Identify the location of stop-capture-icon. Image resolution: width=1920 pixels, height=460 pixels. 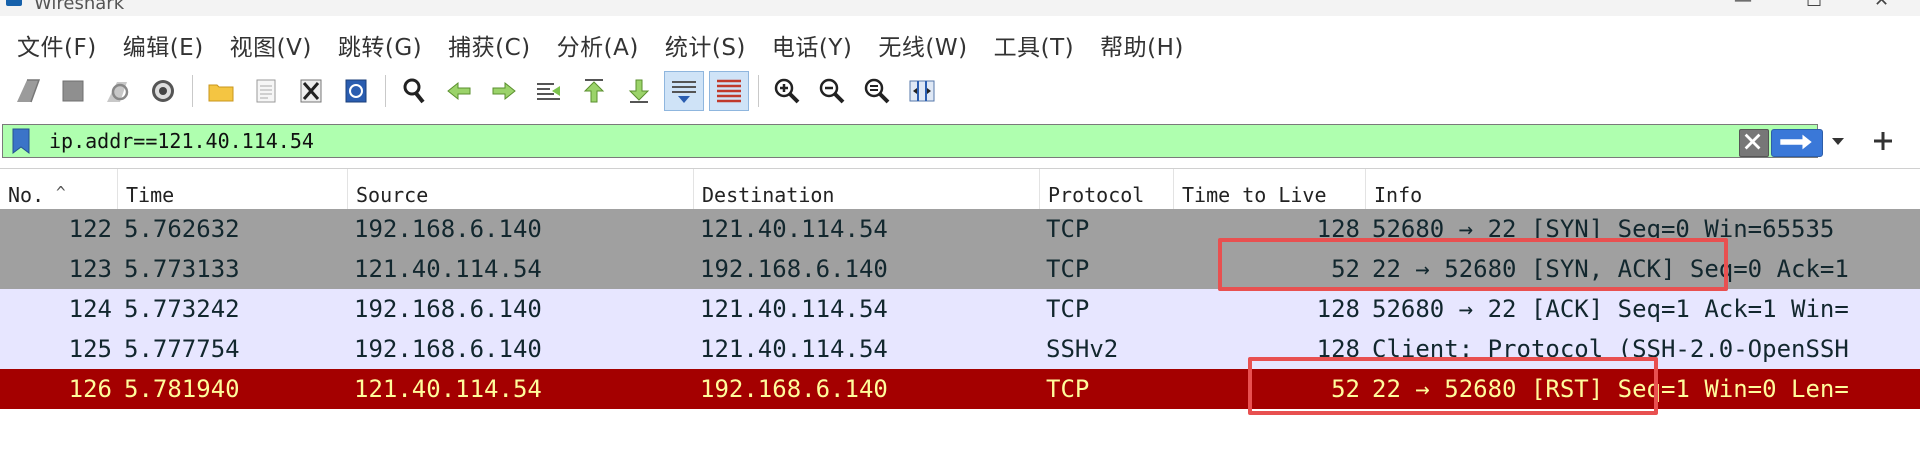
(73, 91).